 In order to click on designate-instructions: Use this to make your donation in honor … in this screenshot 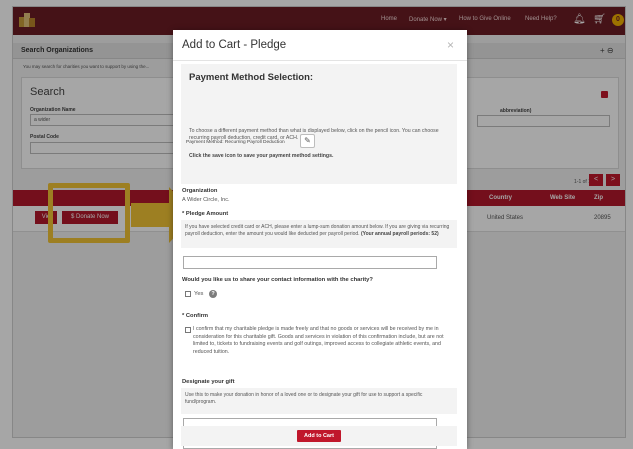, I will do `click(304, 398)`.